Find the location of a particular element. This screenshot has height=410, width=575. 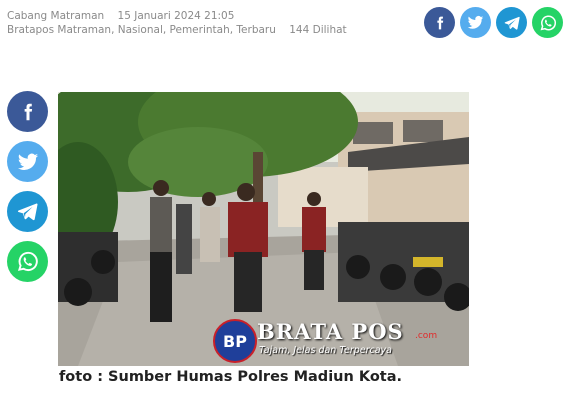

share-twitter-button is located at coordinates (475, 22).